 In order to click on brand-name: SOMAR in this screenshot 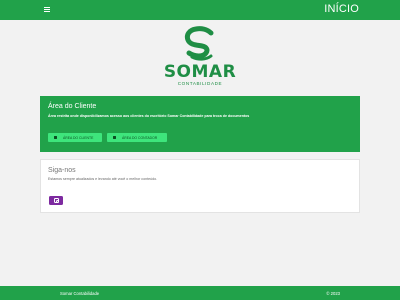, I will do `click(200, 72)`.